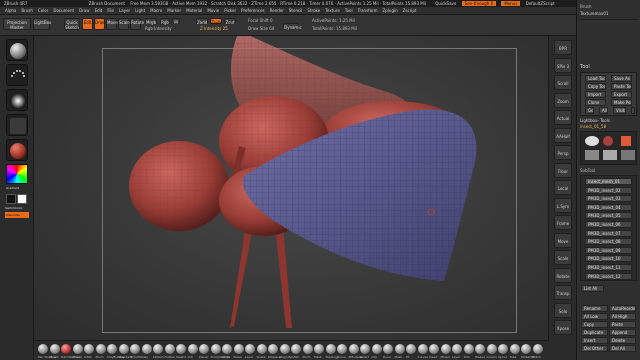  Describe the element at coordinates (563, 275) in the screenshot. I see `view-rotate-button: Rotate` at that location.